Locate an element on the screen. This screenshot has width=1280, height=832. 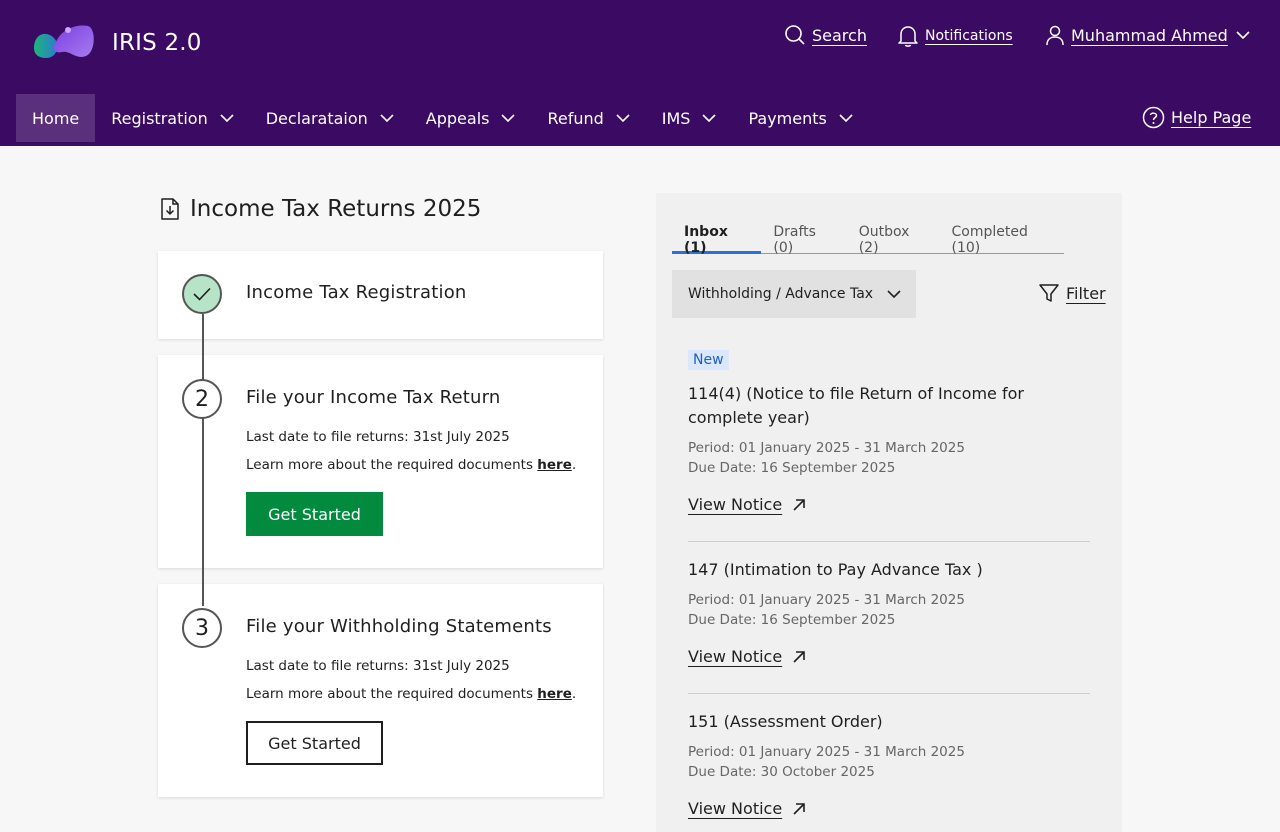
bell-icon is located at coordinates (908, 36).